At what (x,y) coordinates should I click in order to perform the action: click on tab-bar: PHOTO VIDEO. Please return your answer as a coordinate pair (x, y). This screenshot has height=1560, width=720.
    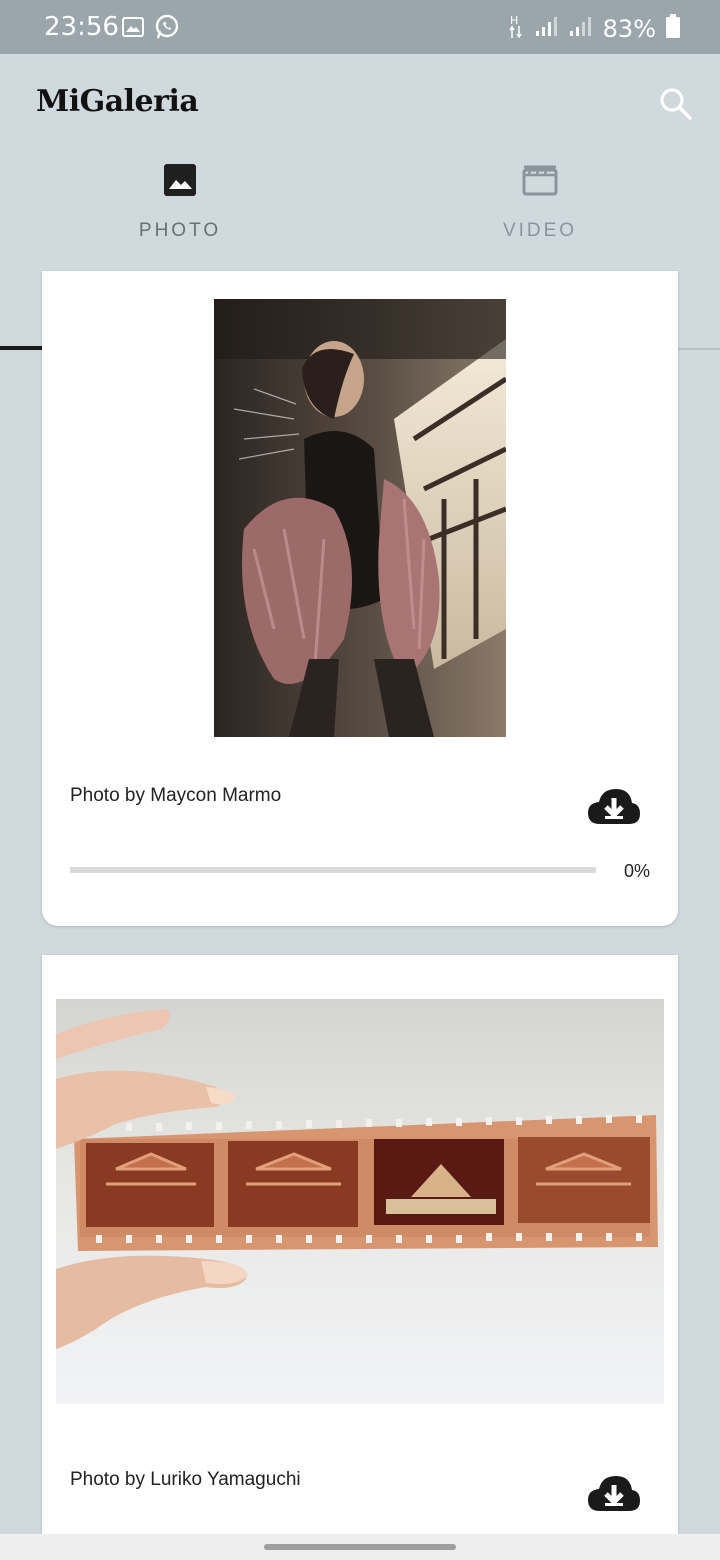
    Looking at the image, I should click on (360, 252).